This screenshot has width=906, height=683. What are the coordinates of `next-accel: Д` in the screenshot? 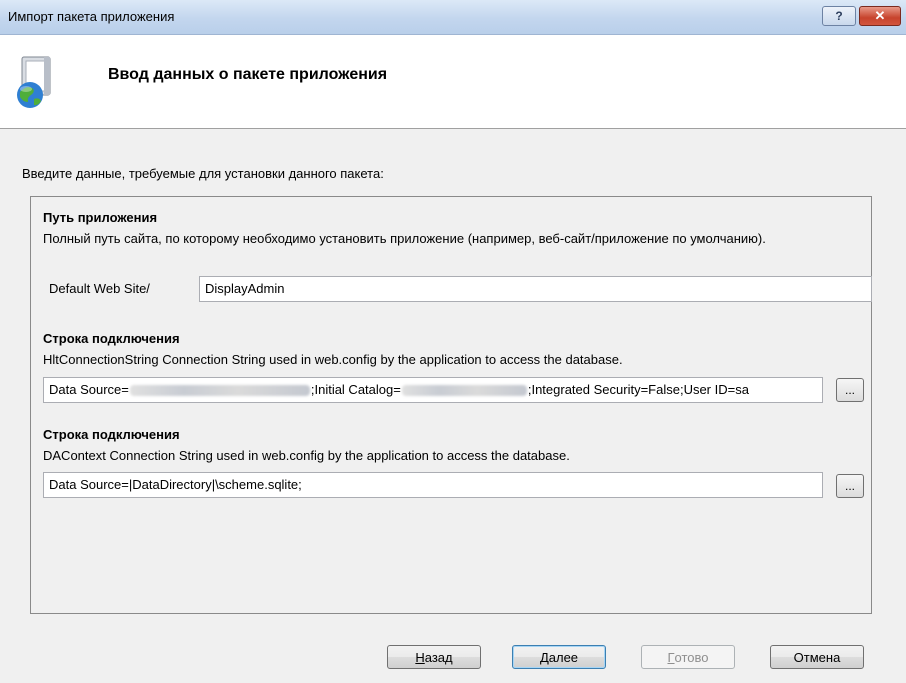 It's located at (544, 657).